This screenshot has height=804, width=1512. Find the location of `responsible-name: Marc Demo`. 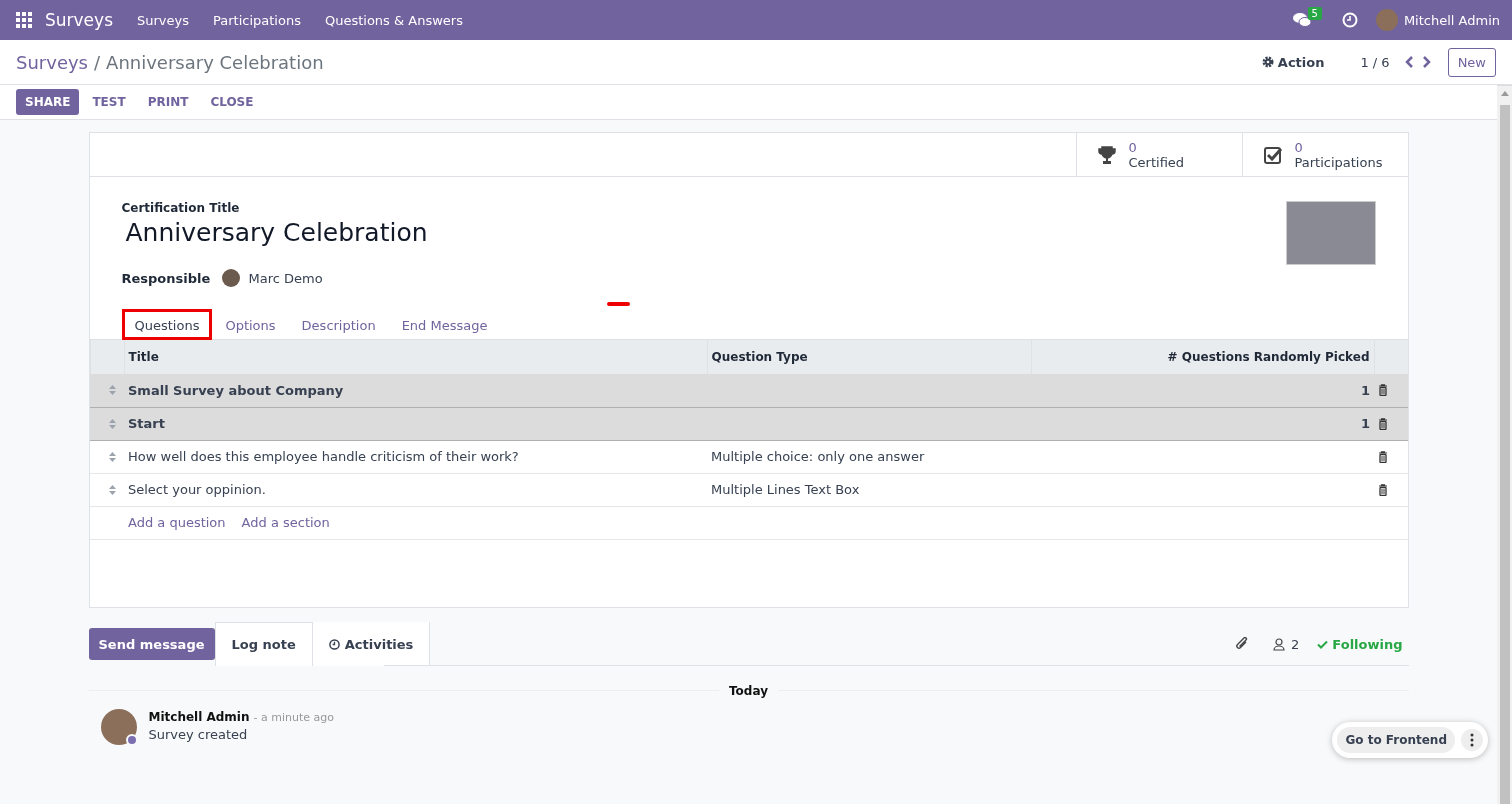

responsible-name: Marc Demo is located at coordinates (285, 278).